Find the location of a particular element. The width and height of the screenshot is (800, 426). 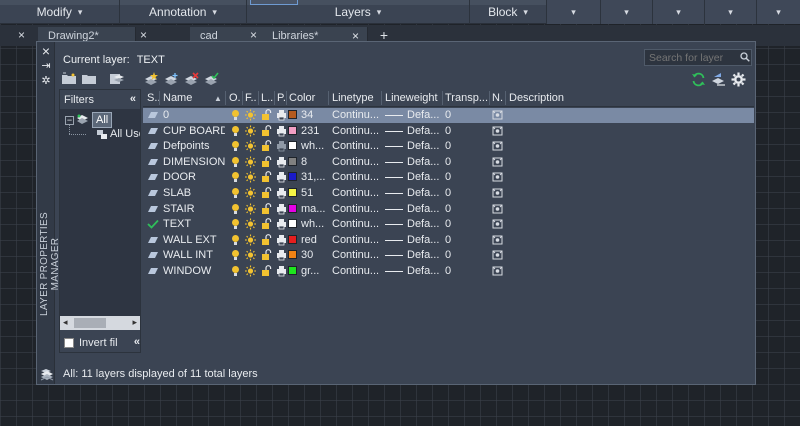

layer-row: 0 34 Continu... Defa... 0 is located at coordinates (448, 115).